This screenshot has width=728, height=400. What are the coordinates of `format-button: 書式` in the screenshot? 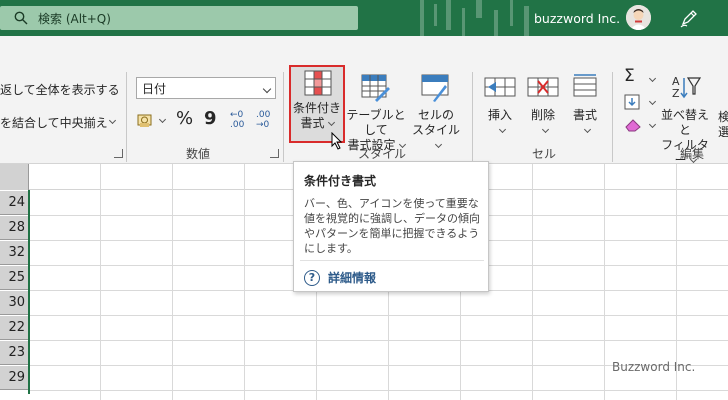 It's located at (585, 123).